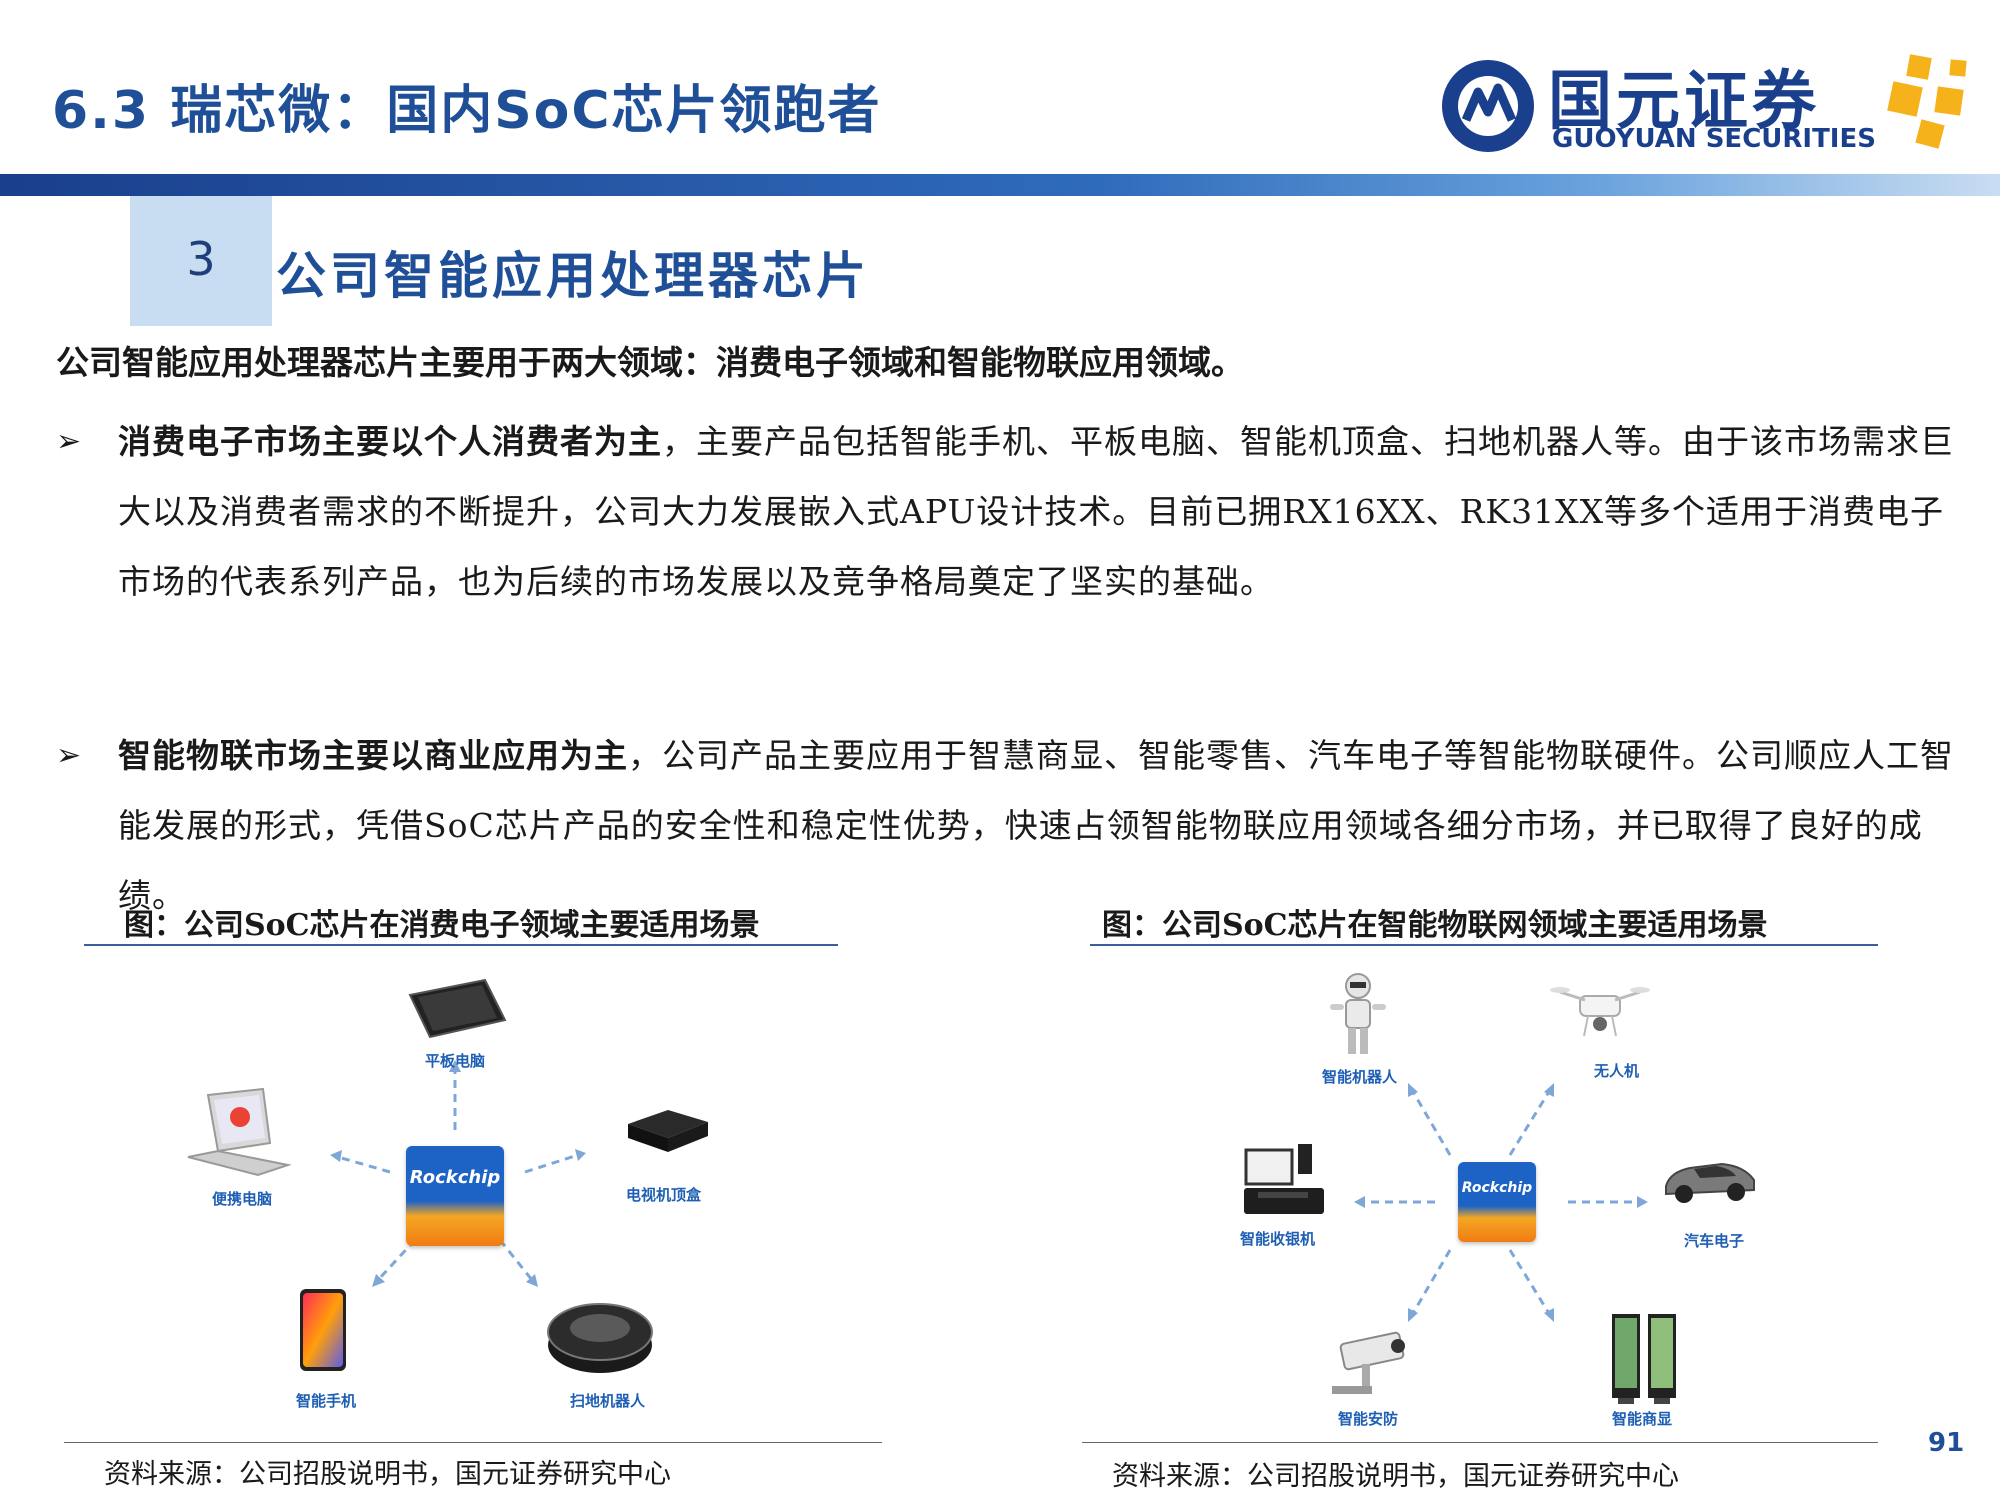  I want to click on page-number: 91, so click(1946, 1443).